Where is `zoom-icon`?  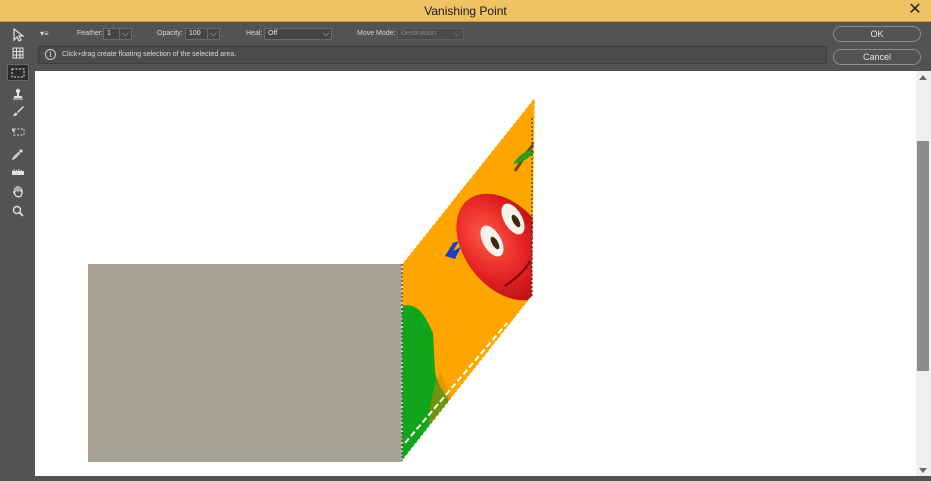 zoom-icon is located at coordinates (18, 211).